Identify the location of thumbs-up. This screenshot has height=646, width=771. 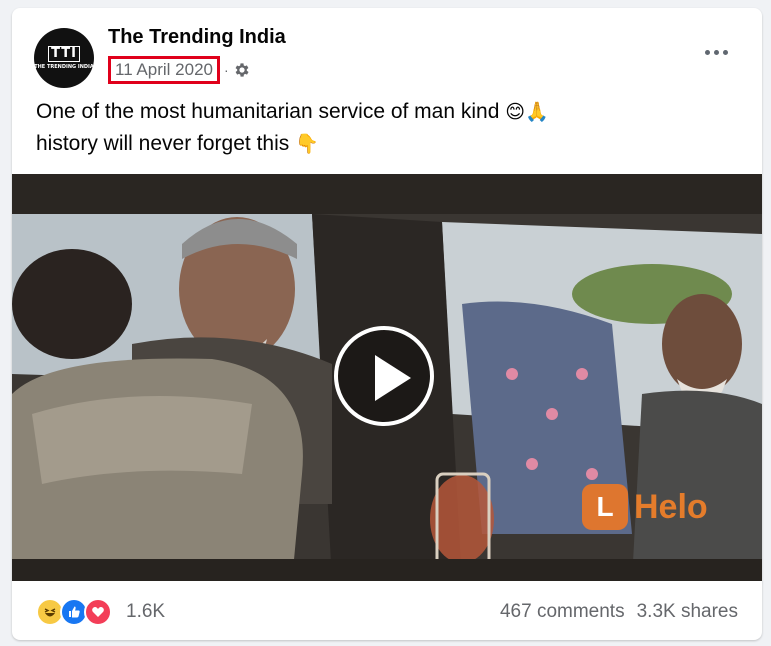
(74, 612).